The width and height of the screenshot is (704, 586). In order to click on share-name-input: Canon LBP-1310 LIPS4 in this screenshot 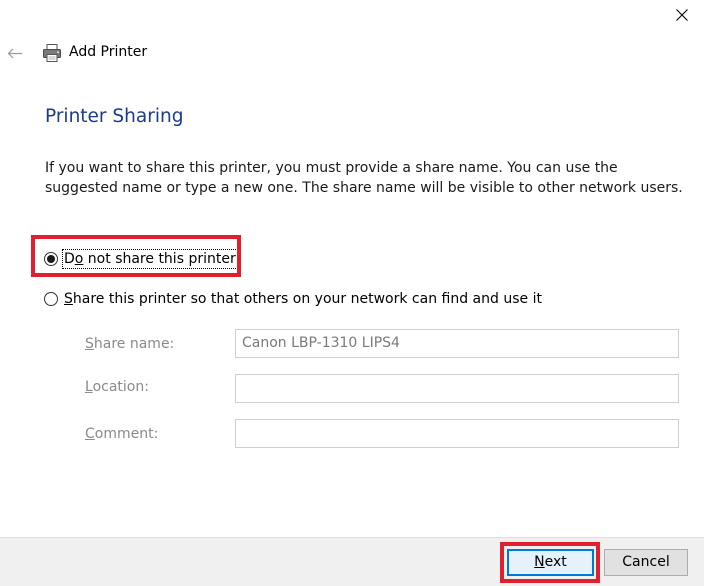, I will do `click(457, 343)`.